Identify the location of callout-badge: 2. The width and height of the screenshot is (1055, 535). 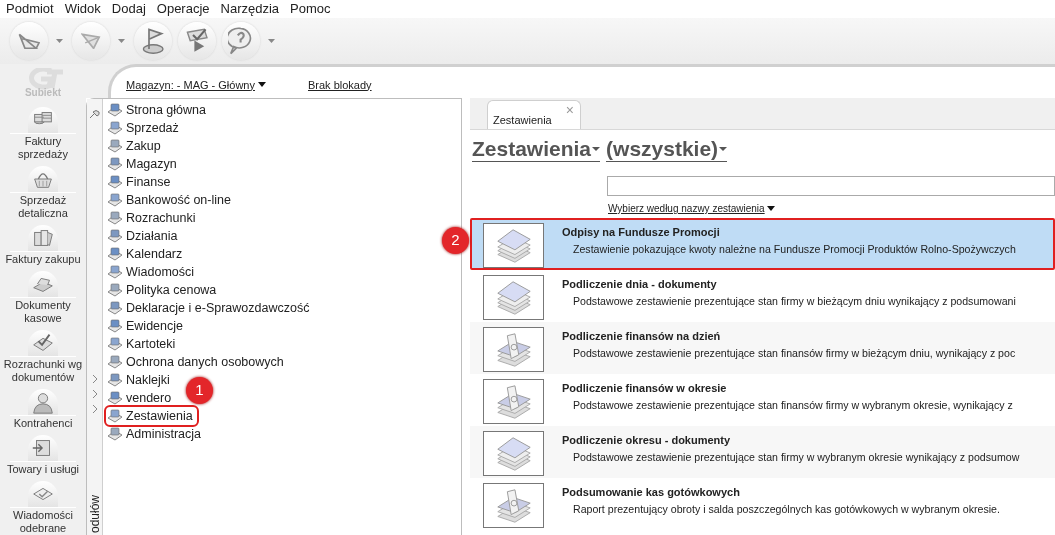
(455, 240).